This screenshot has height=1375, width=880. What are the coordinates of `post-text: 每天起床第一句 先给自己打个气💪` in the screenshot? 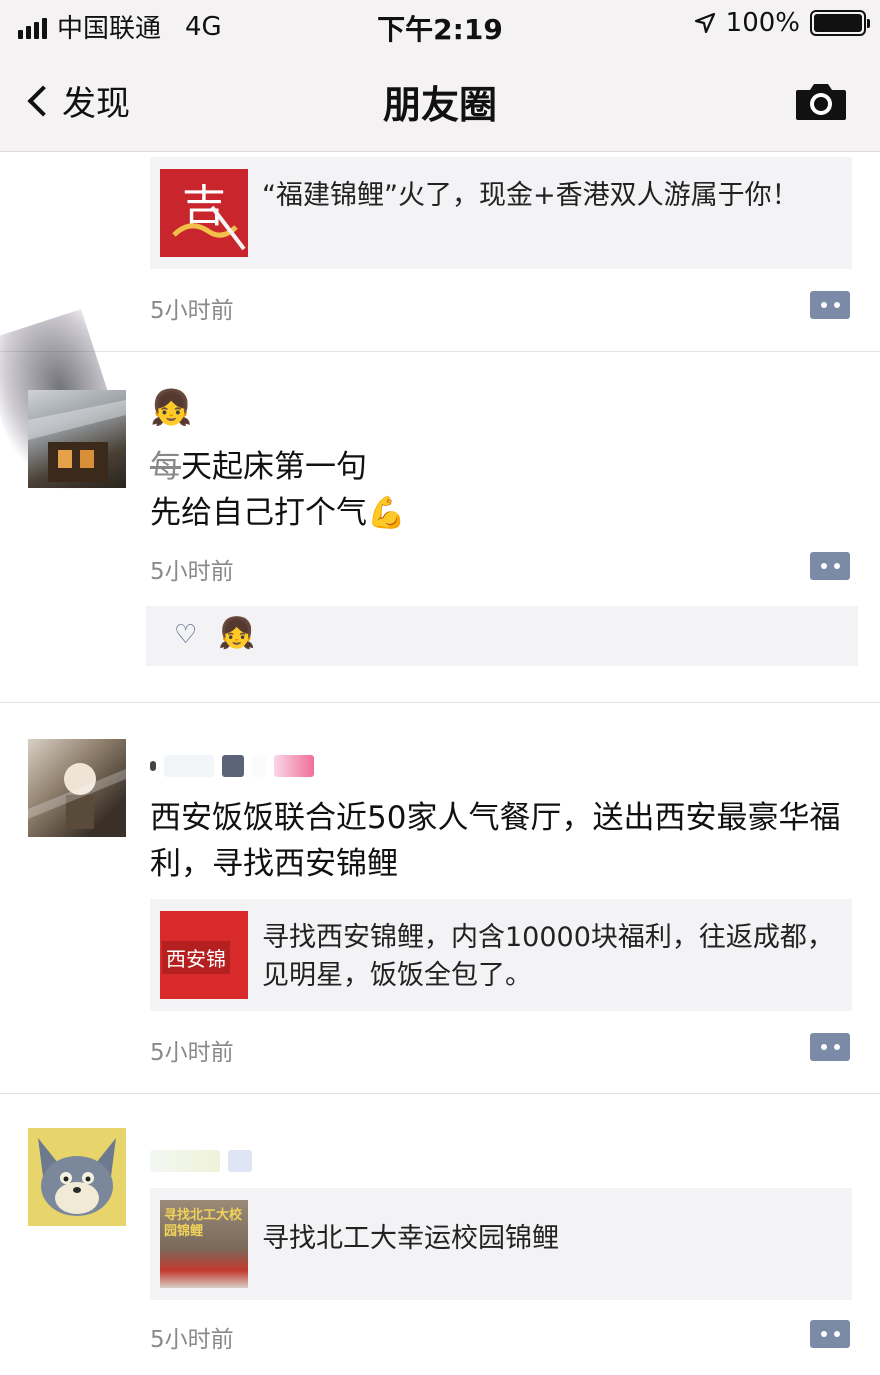 It's located at (500, 490).